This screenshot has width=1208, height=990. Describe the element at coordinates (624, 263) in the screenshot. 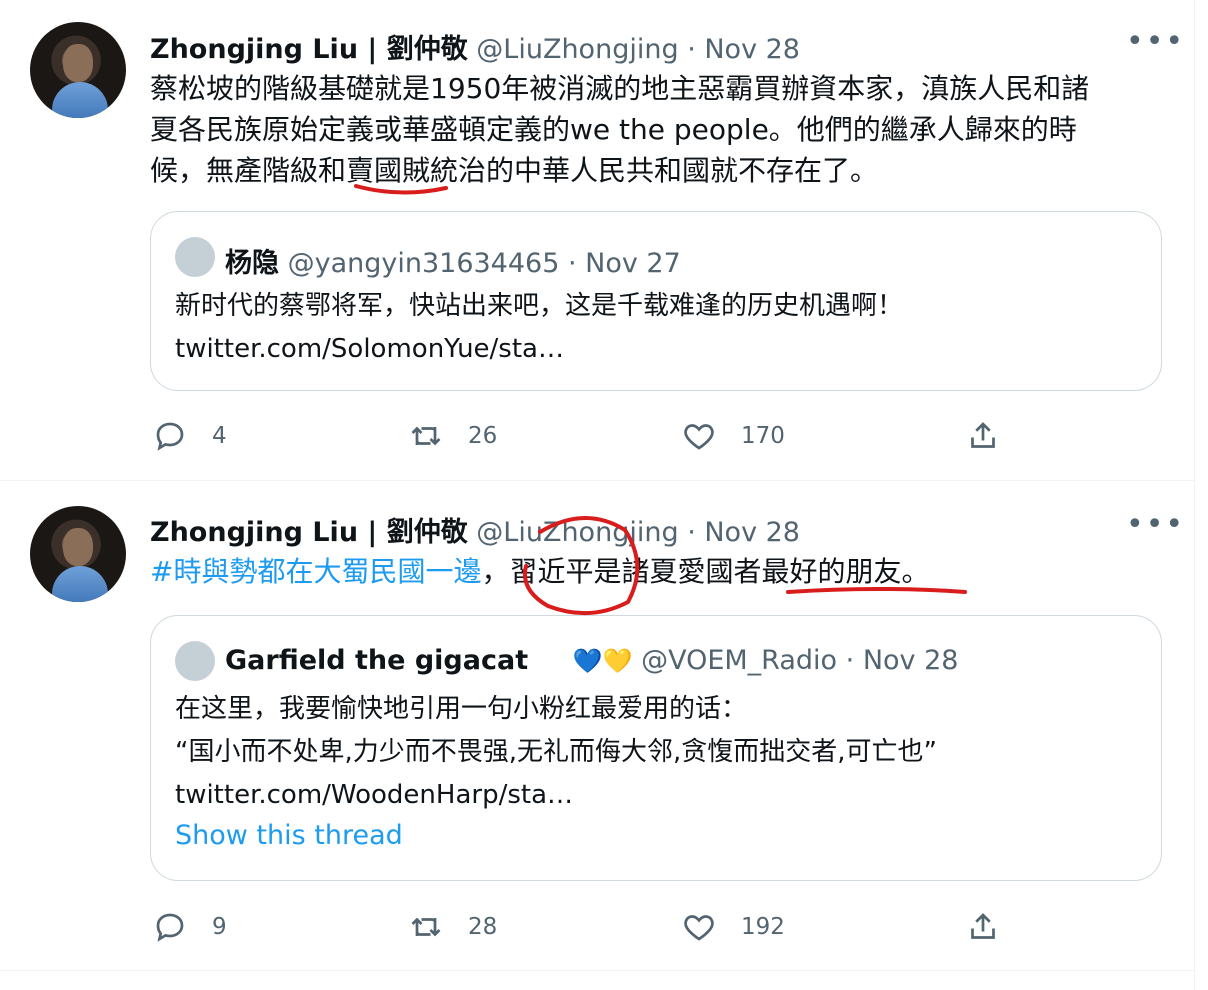

I see `quoted-tweet-date: · Nov 27` at that location.